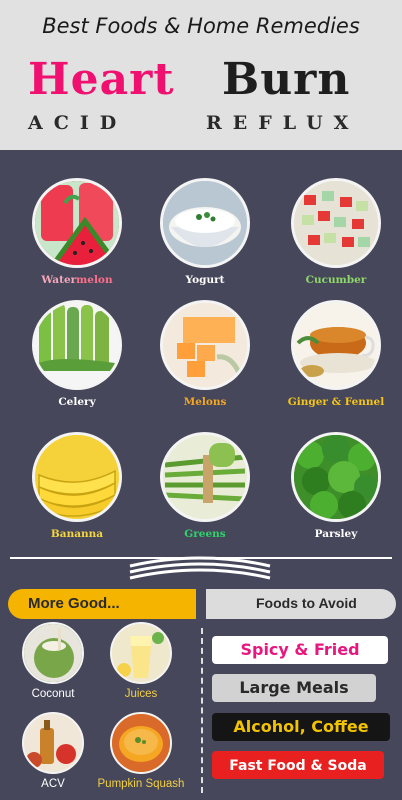 Image resolution: width=402 pixels, height=800 pixels. Describe the element at coordinates (141, 653) in the screenshot. I see `juice-image` at that location.